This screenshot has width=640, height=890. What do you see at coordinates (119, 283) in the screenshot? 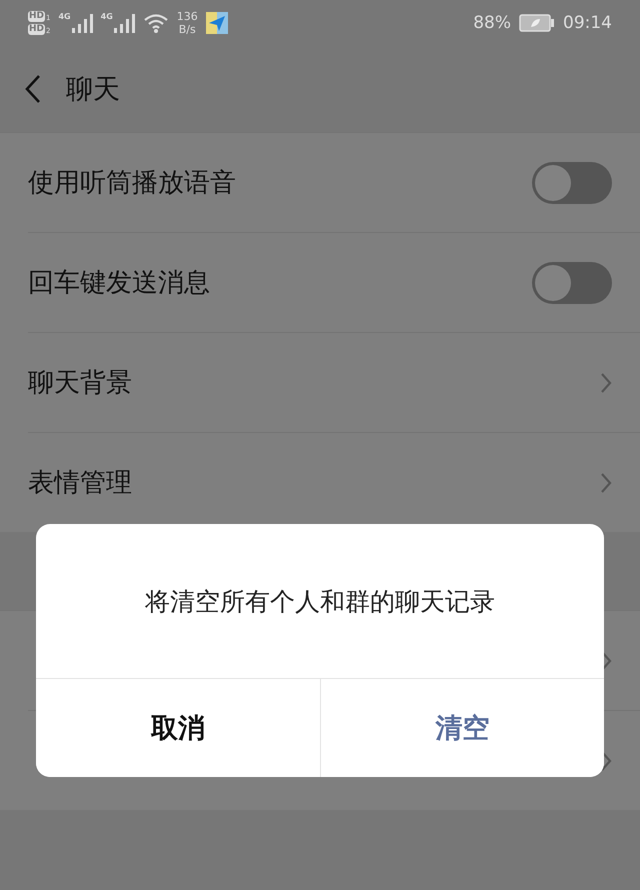
I see `setting-label: 回车键发送消息` at bounding box center [119, 283].